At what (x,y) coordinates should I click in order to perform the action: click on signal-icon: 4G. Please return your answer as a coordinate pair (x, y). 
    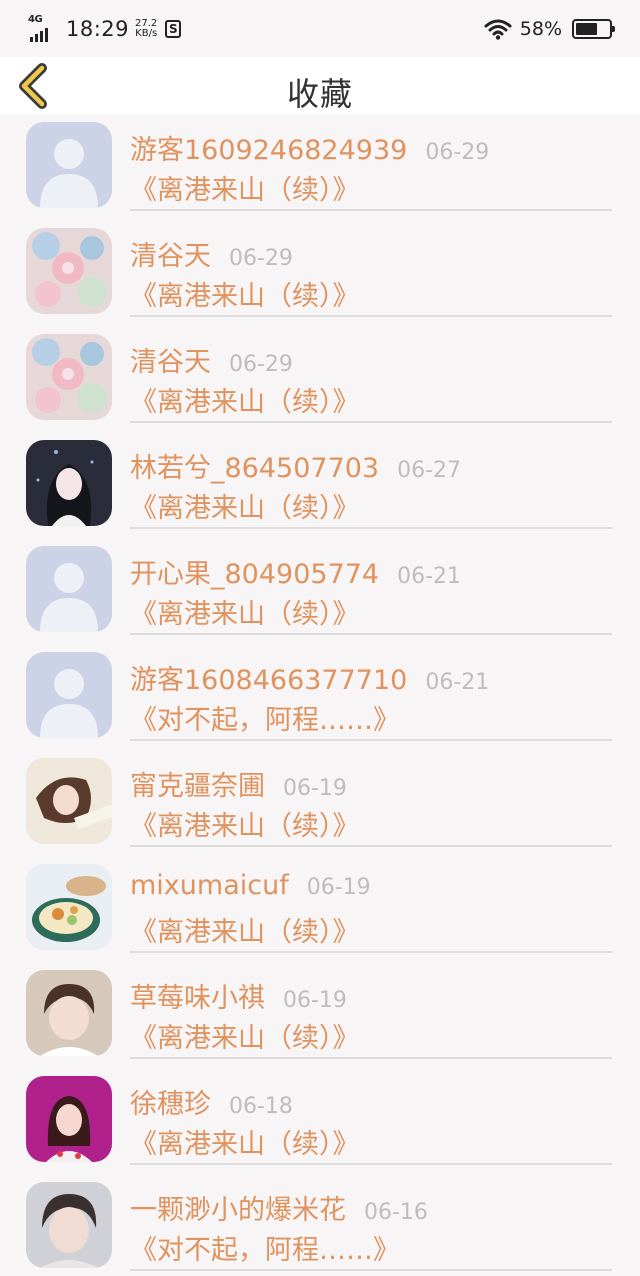
    Looking at the image, I should click on (43, 28).